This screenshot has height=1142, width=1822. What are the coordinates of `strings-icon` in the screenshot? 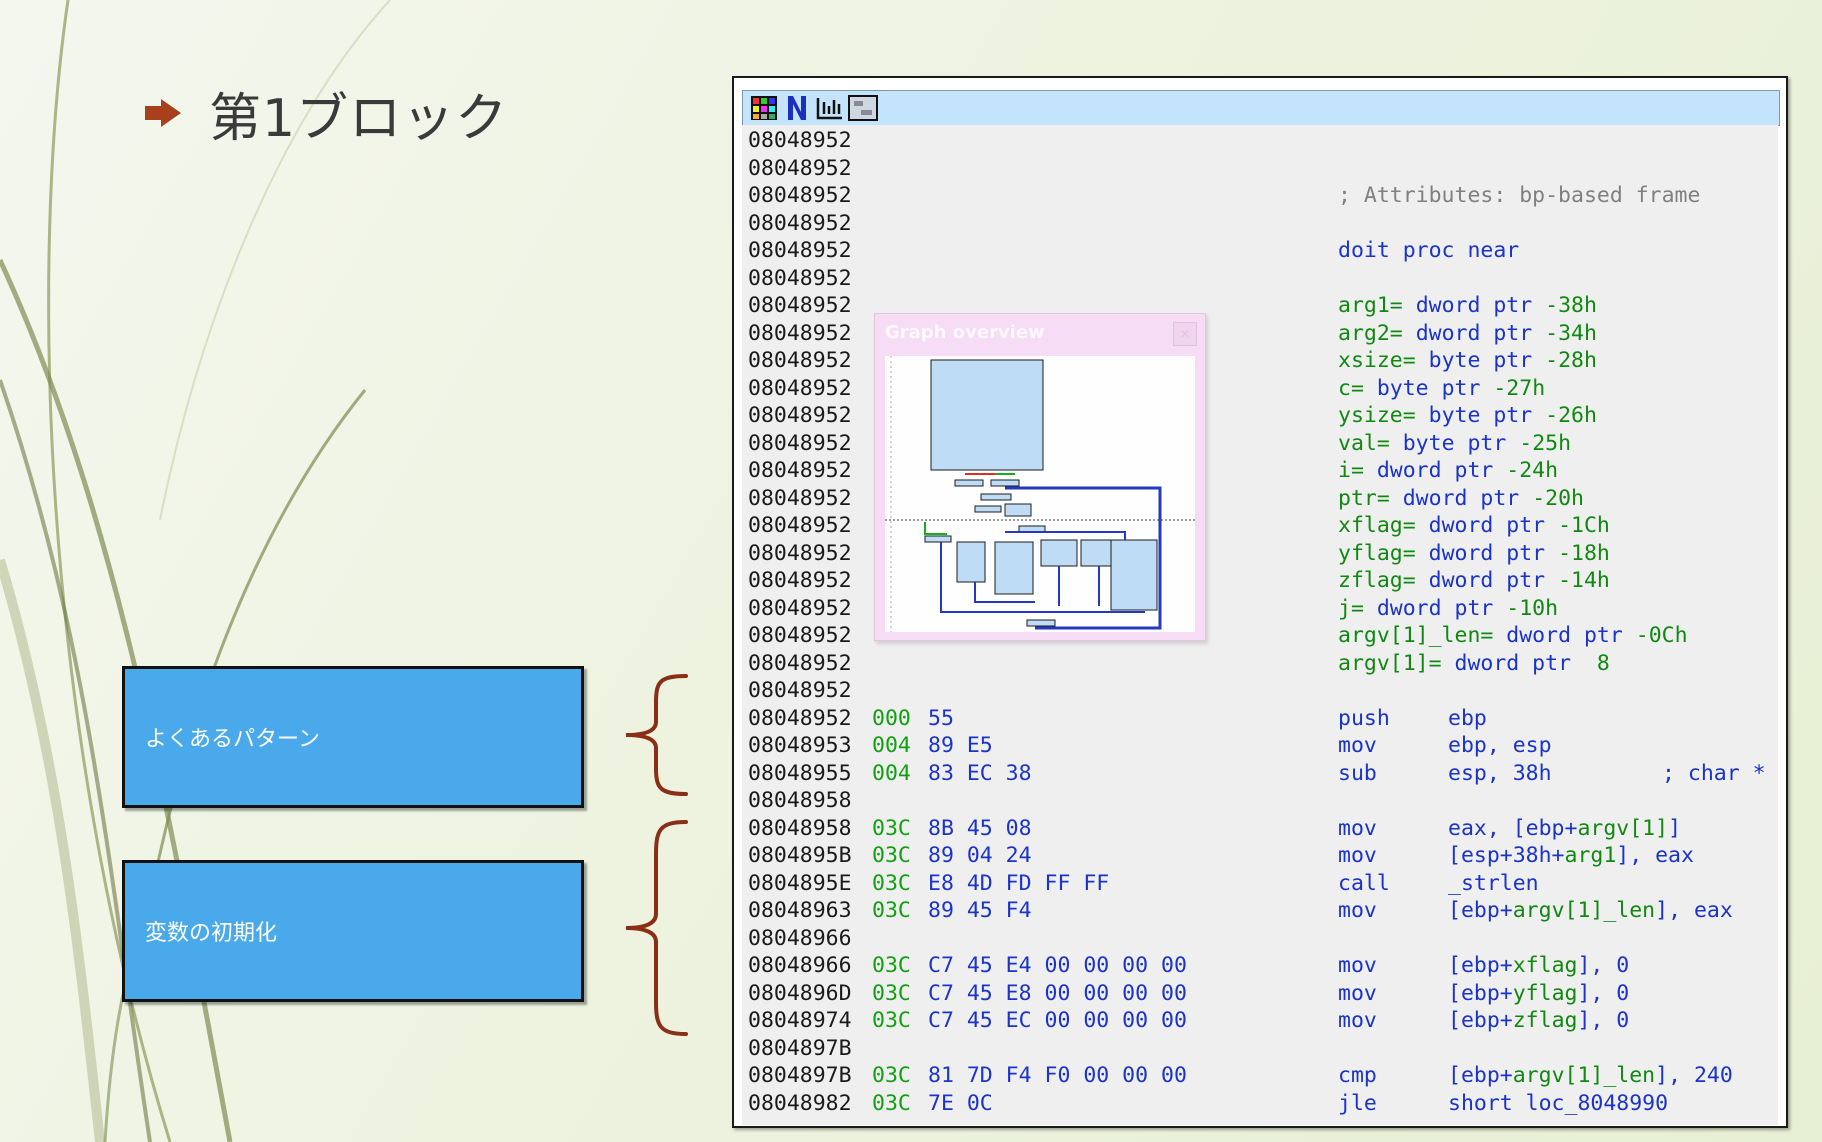 It's located at (830, 108).